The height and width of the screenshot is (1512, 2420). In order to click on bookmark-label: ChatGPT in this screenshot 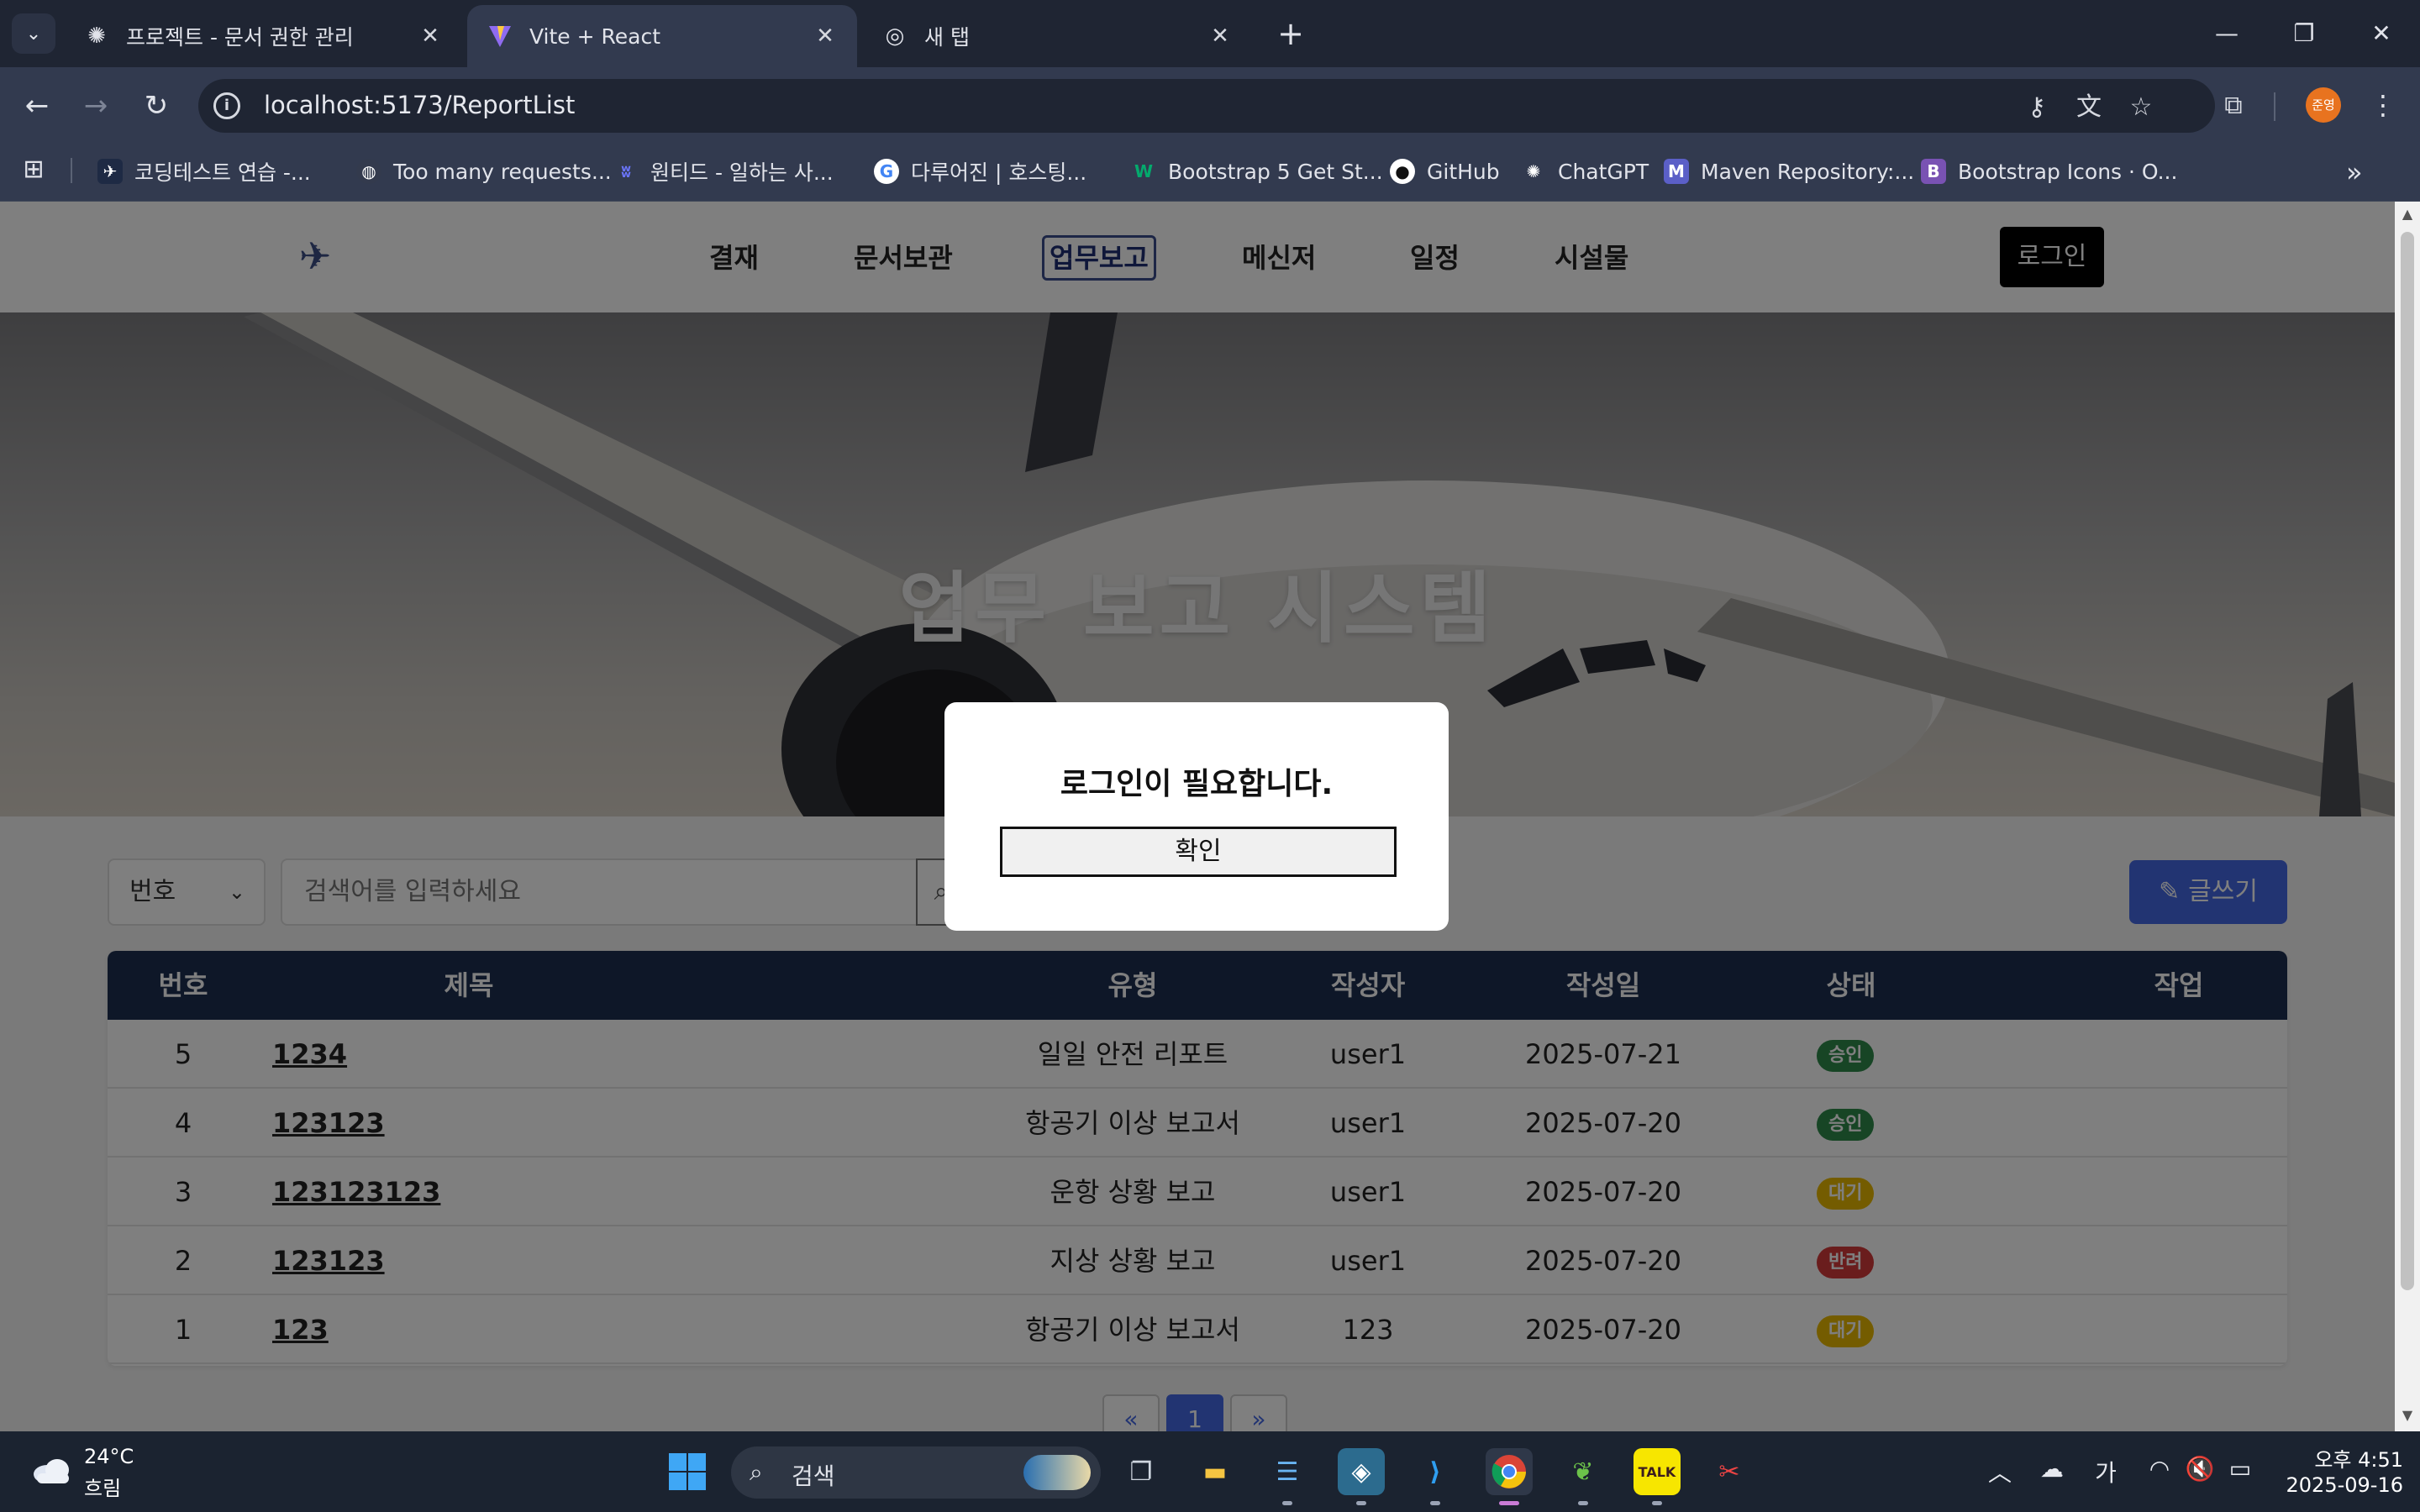, I will do `click(1603, 171)`.